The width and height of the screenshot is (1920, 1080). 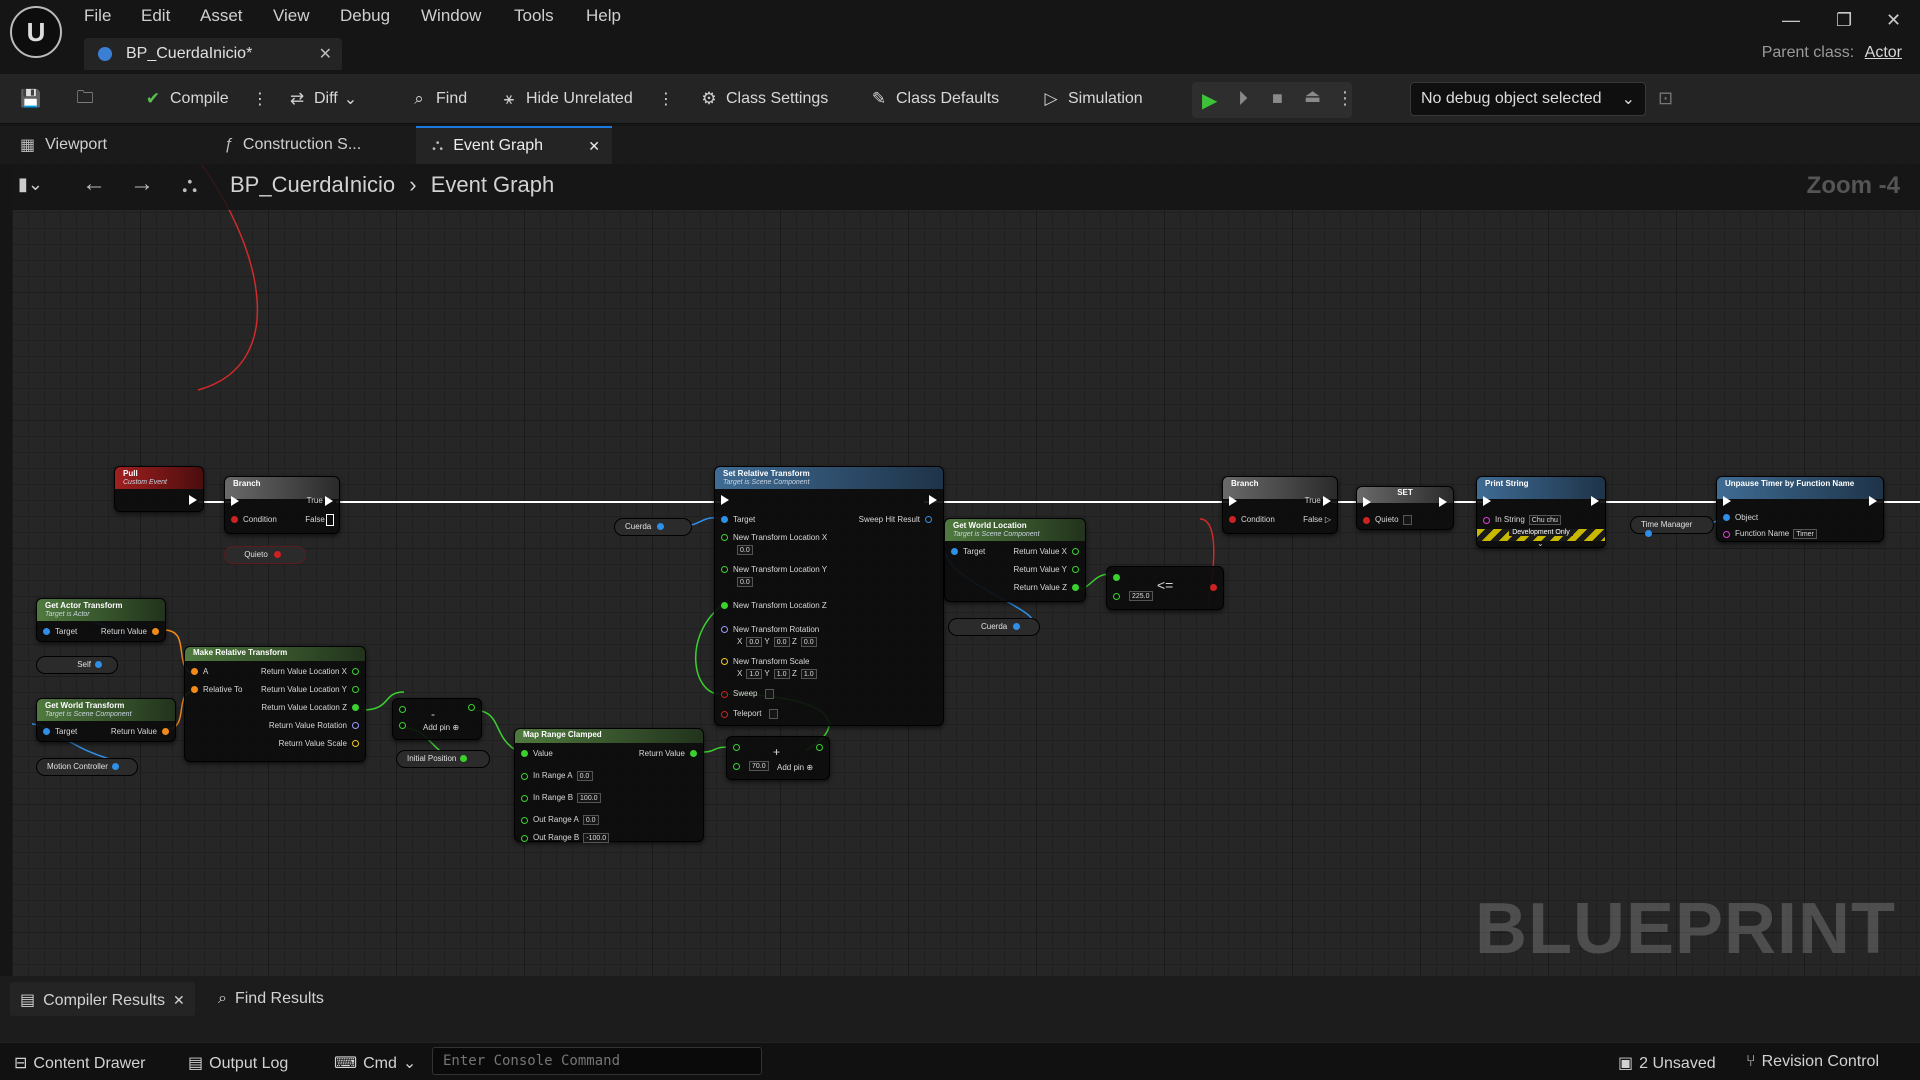 I want to click on return-z-pin: Return Value Z, so click(x=1046, y=587).